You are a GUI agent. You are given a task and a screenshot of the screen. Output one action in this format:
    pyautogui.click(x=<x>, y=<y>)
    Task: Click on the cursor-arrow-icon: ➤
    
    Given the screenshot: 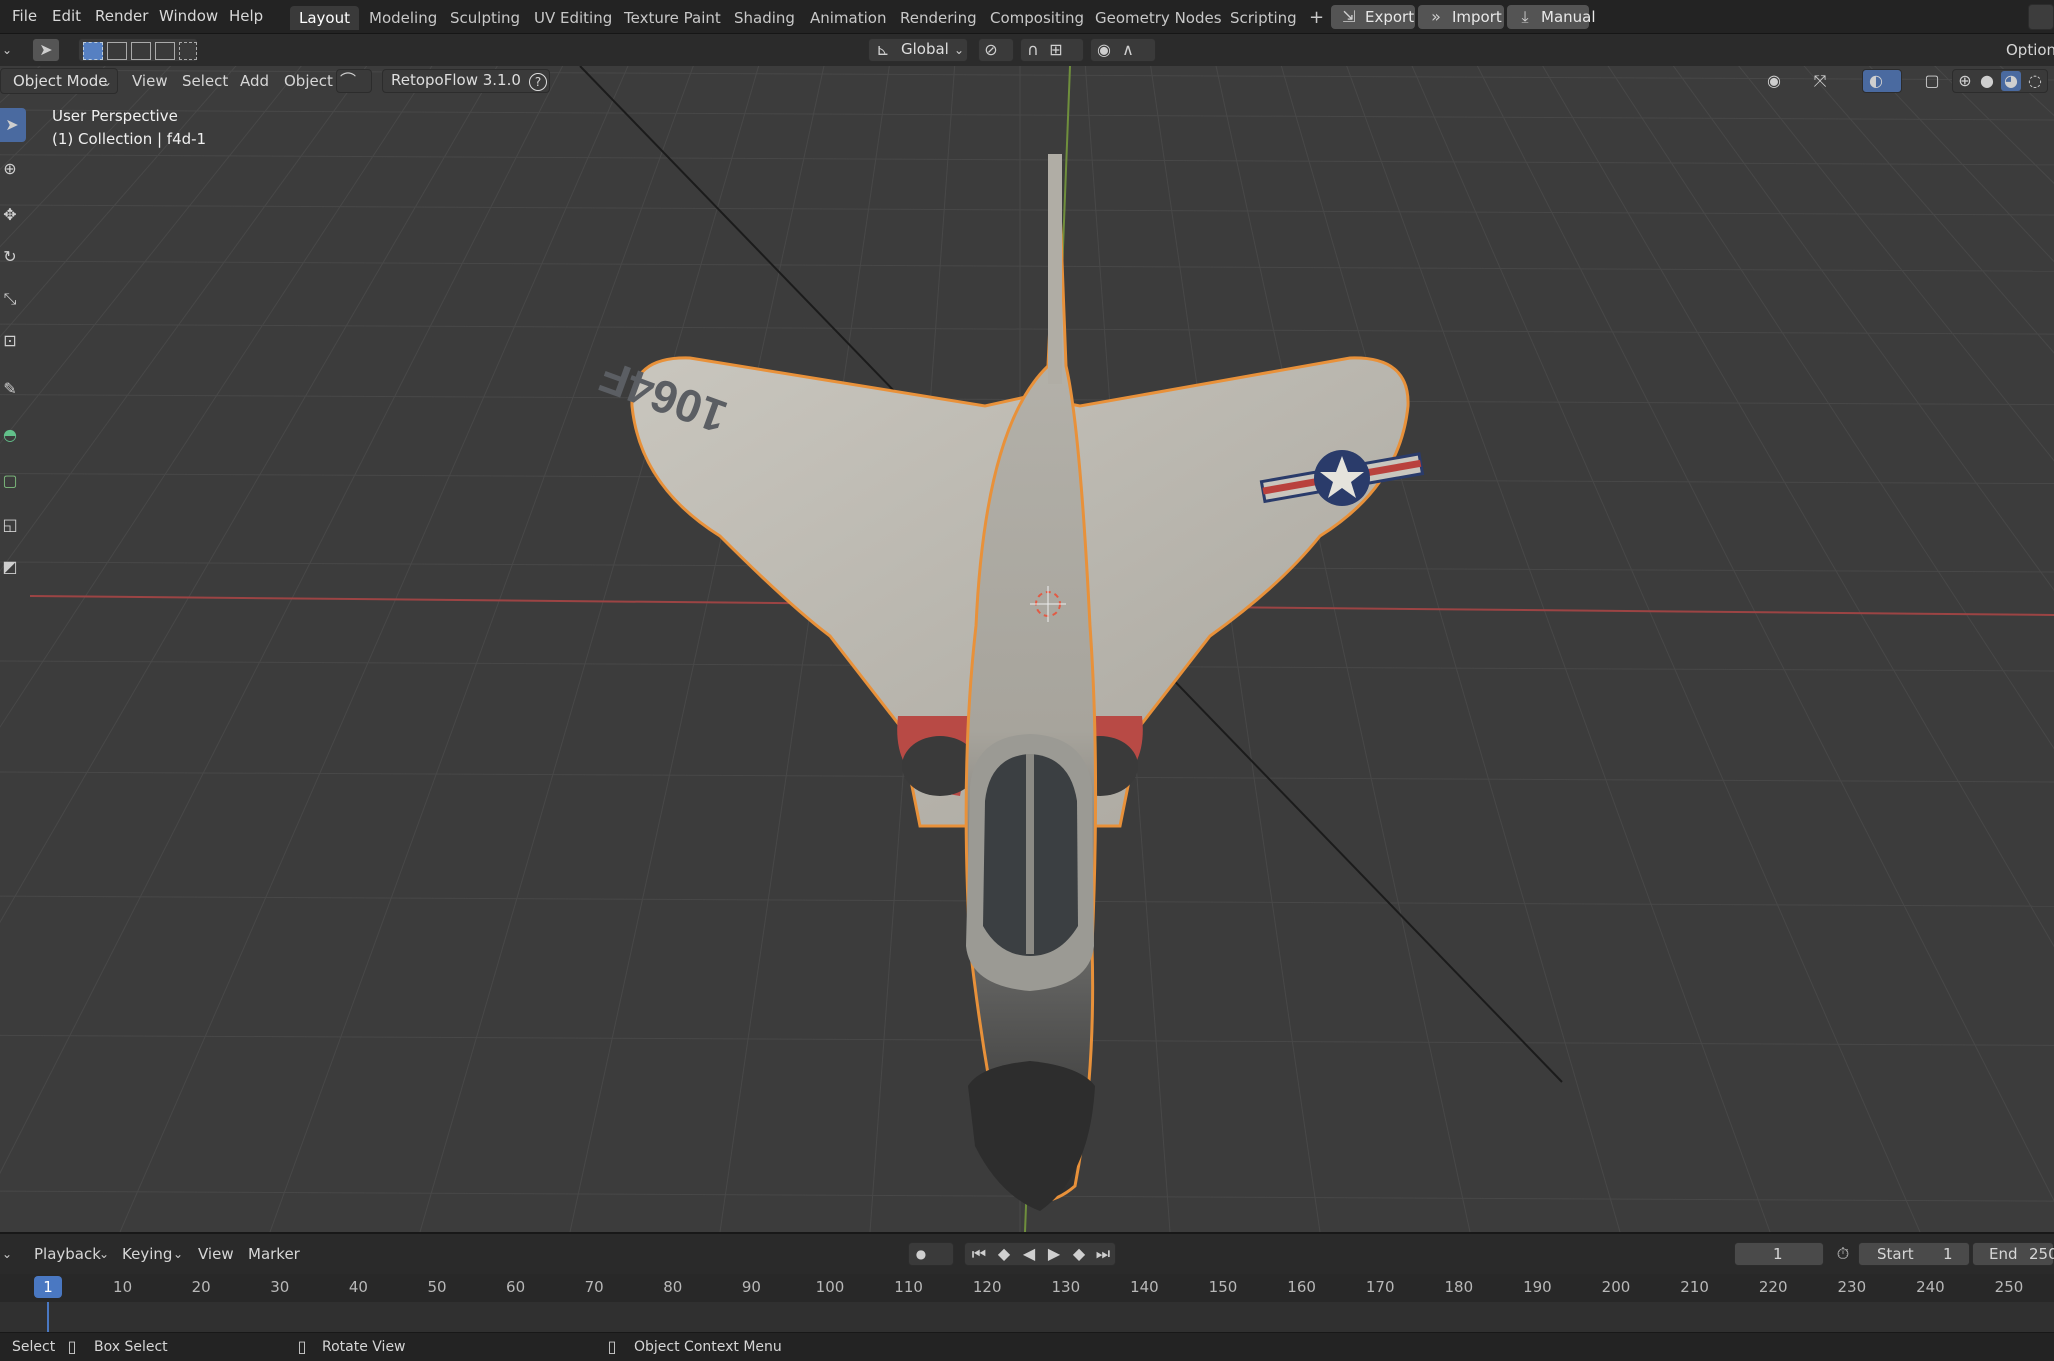 What is the action you would take?
    pyautogui.click(x=46, y=49)
    